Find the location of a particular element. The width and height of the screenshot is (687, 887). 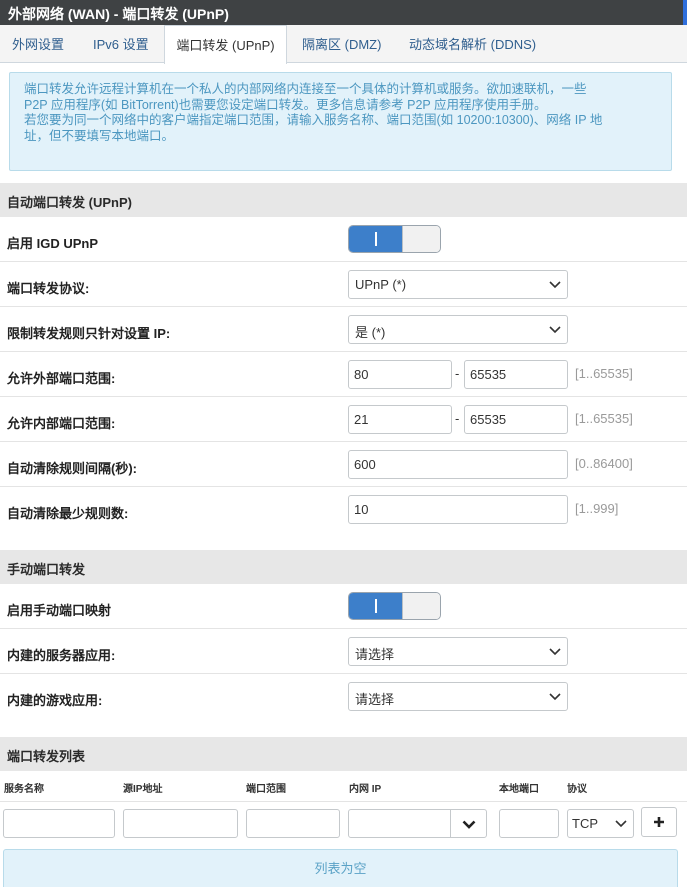

window-titlebar: 外部网络 (WAN) - 端口转发 (UPnP) is located at coordinates (343, 12).